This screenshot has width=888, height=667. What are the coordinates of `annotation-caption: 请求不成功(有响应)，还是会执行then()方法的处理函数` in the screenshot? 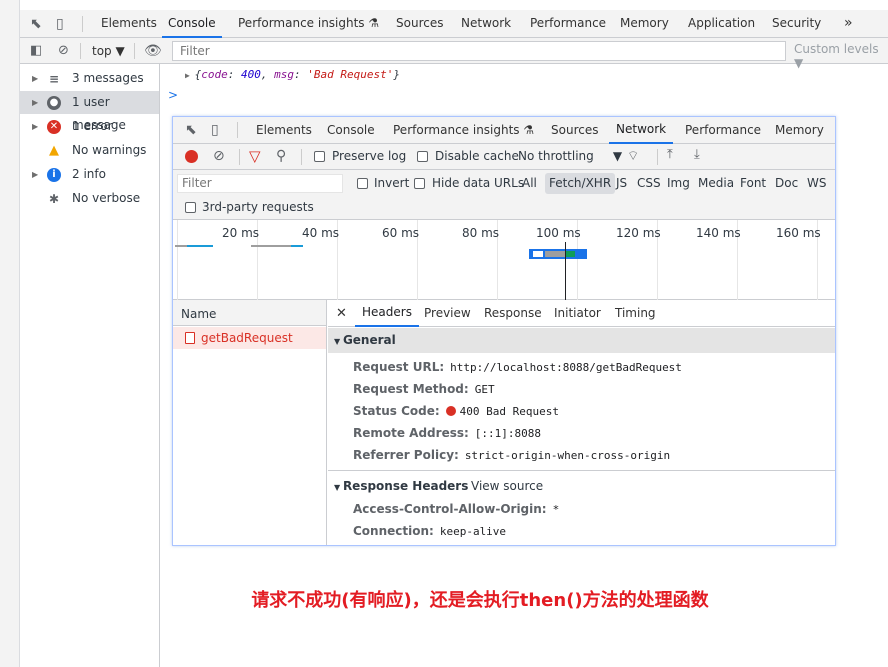 It's located at (480, 600).